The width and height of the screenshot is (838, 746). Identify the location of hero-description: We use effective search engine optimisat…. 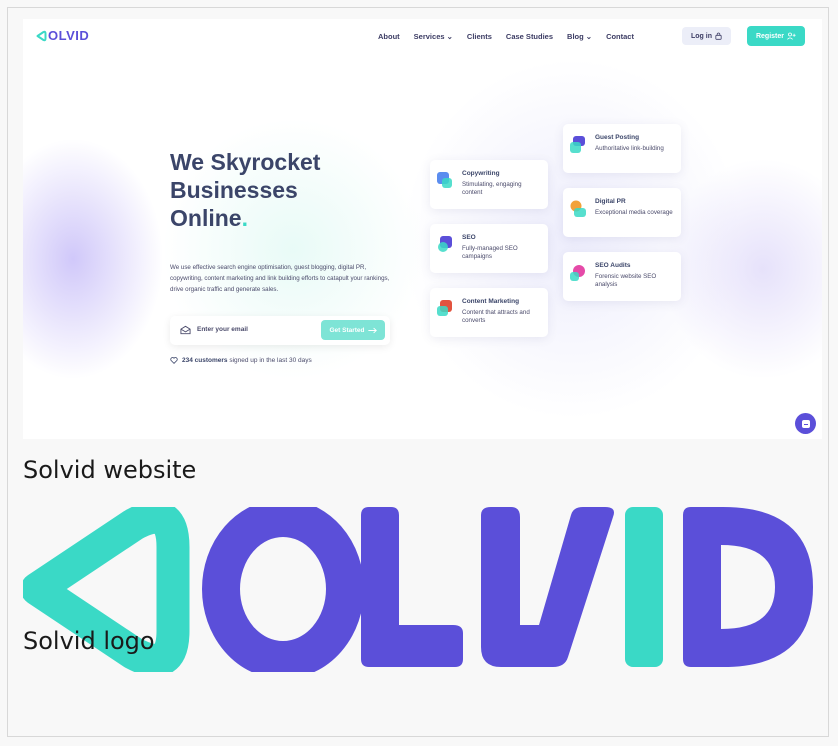
(280, 278).